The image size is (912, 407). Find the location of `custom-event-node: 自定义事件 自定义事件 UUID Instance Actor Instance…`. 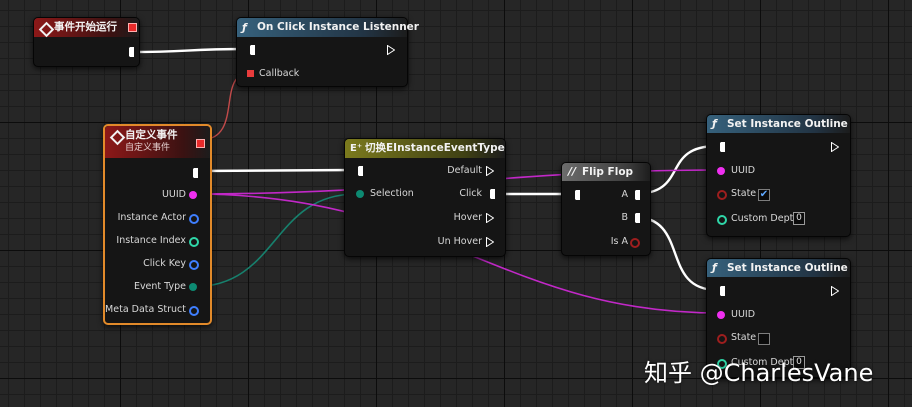

custom-event-node: 自定义事件 自定义事件 UUID Instance Actor Instance… is located at coordinates (157, 224).